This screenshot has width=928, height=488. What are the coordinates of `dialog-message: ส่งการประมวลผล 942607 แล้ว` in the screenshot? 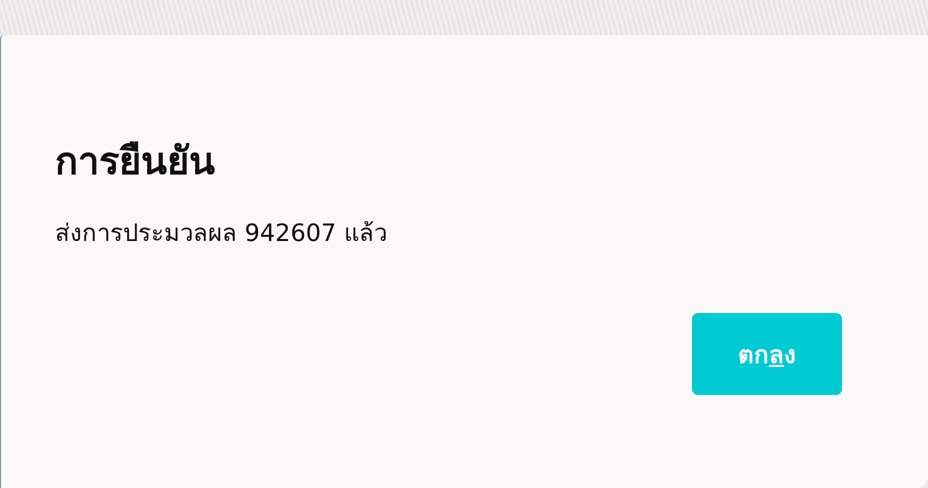 It's located at (221, 233).